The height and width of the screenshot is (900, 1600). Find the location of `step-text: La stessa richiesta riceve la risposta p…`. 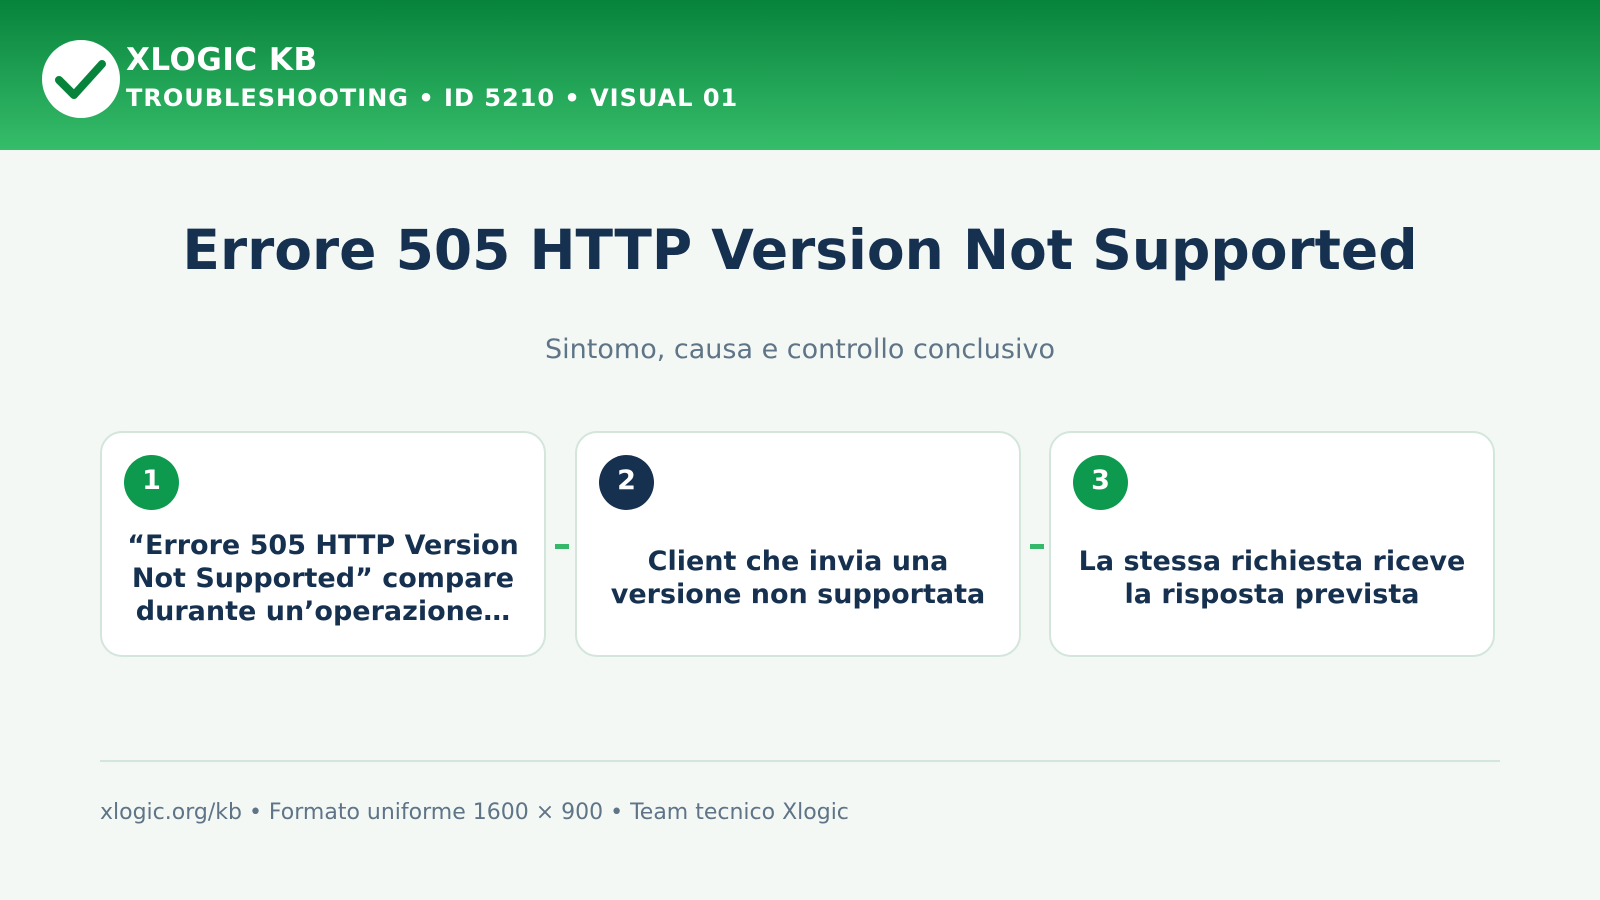

step-text: La stessa richiesta riceve la risposta p… is located at coordinates (1272, 578).